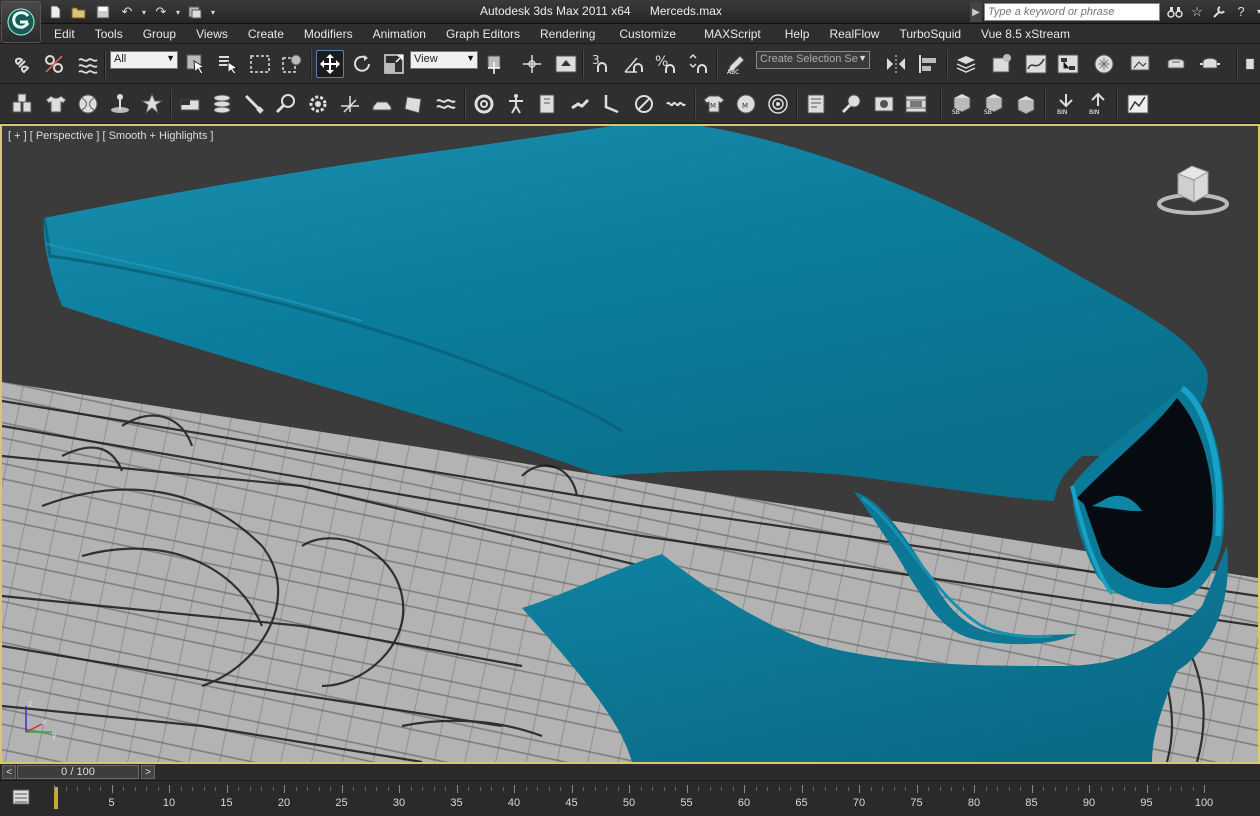 This screenshot has height=816, width=1260. What do you see at coordinates (580, 104) in the screenshot?
I see `bones-icon` at bounding box center [580, 104].